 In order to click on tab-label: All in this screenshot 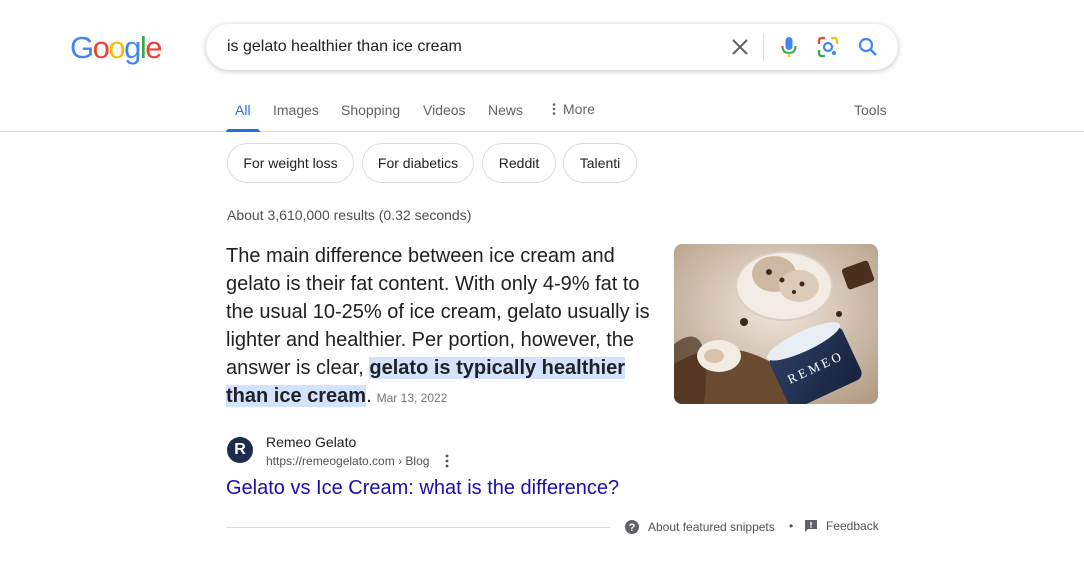, I will do `click(243, 110)`.